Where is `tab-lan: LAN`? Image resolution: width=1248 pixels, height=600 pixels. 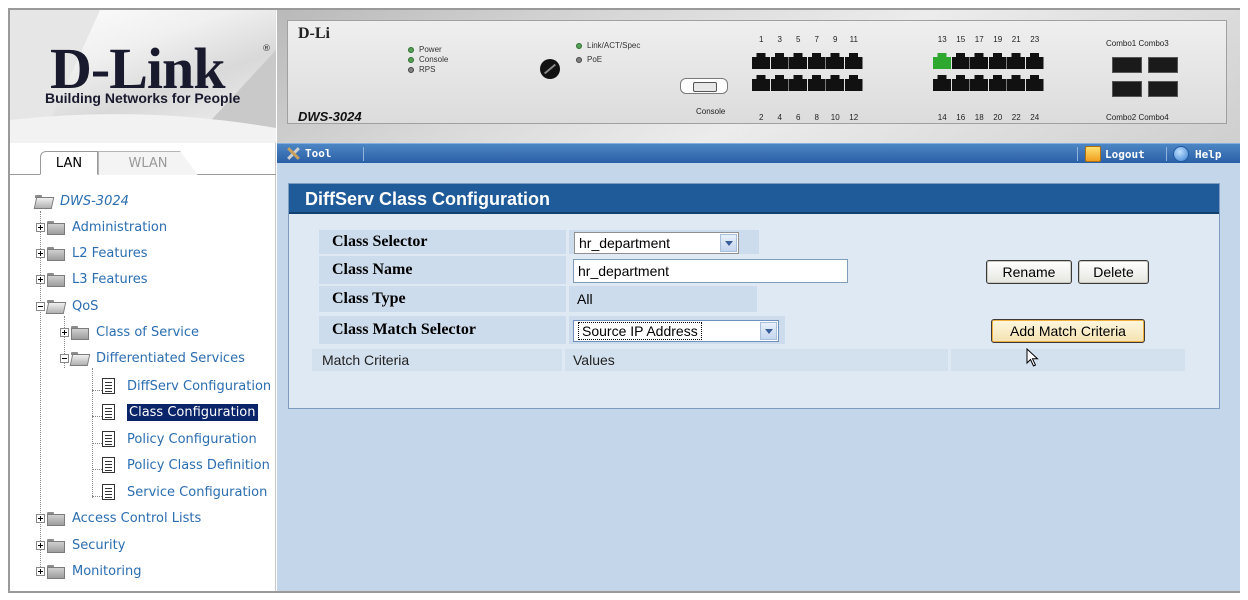 tab-lan: LAN is located at coordinates (69, 163).